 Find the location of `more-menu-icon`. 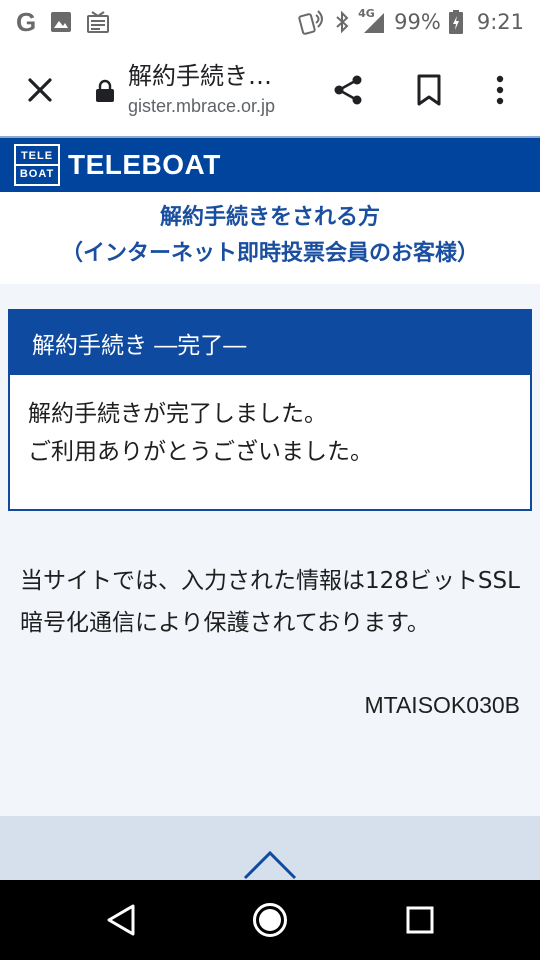

more-menu-icon is located at coordinates (500, 90).